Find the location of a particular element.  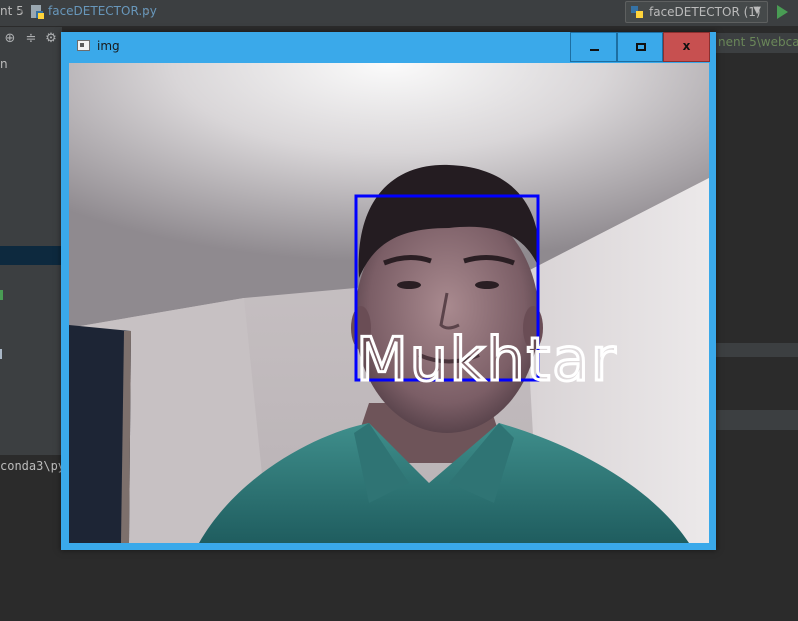

window-titlebar: img x is located at coordinates (388, 47).